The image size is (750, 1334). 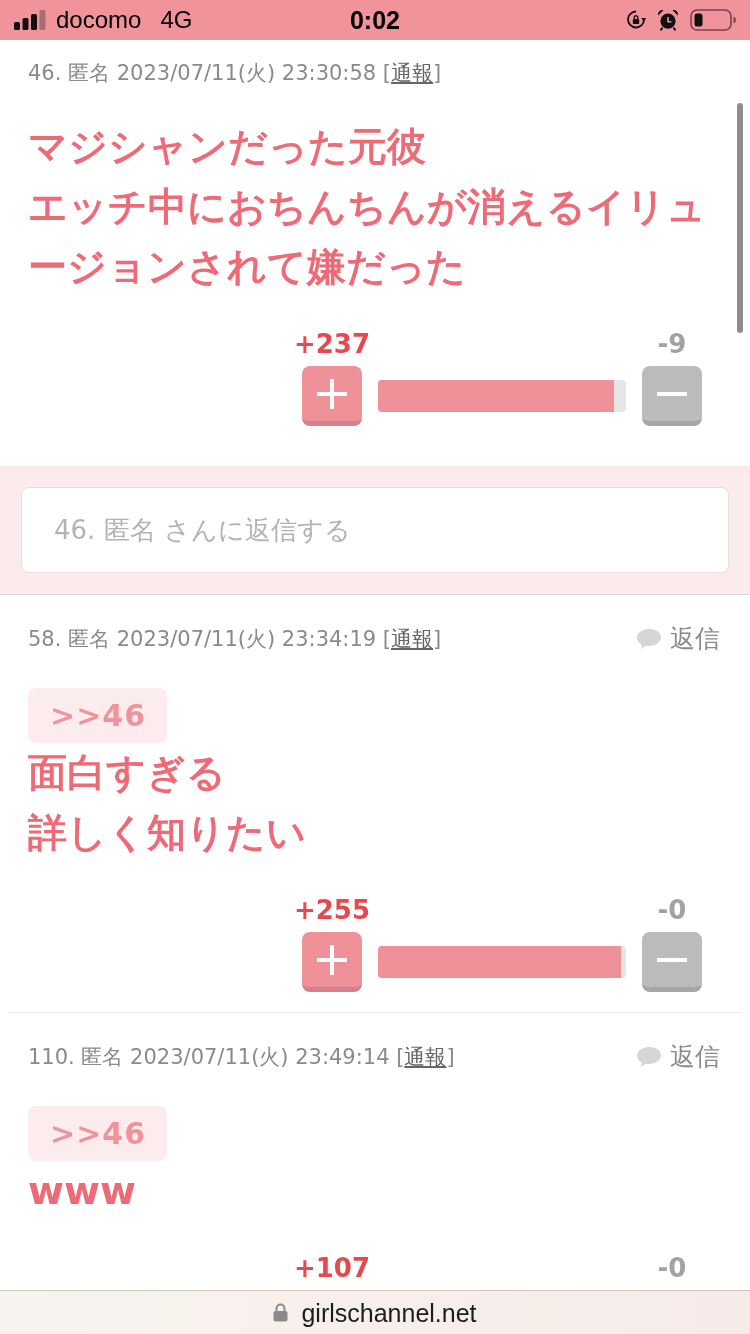 I want to click on carrier-label: docomo, so click(x=99, y=20).